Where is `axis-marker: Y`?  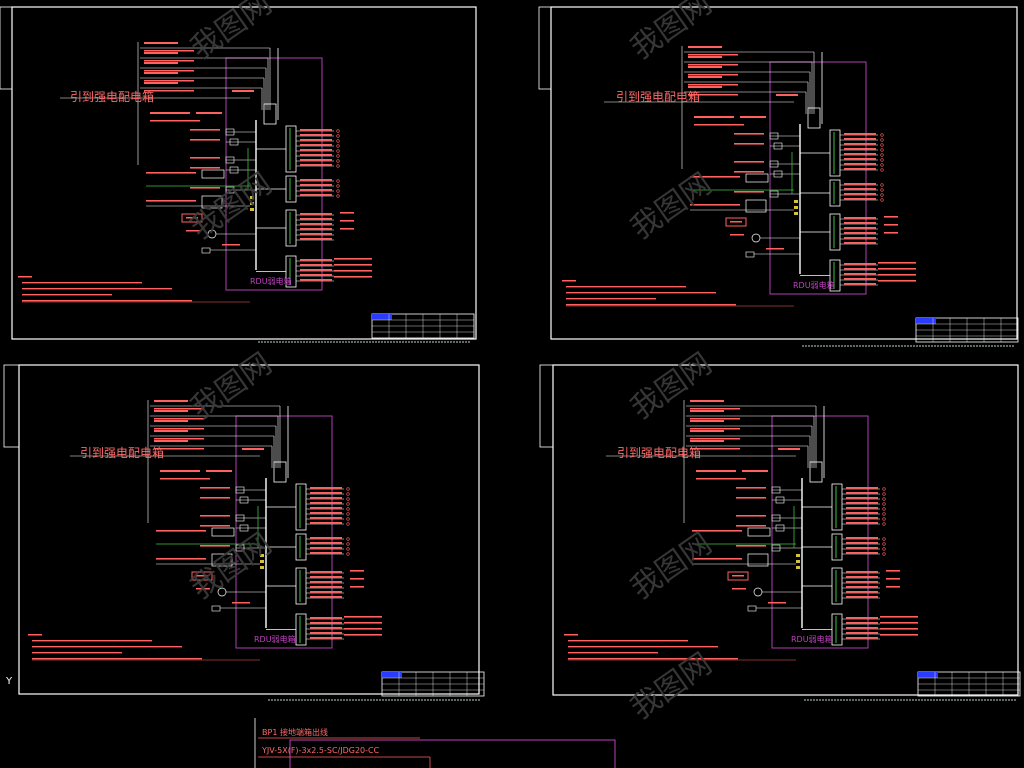 axis-marker: Y is located at coordinates (9, 681).